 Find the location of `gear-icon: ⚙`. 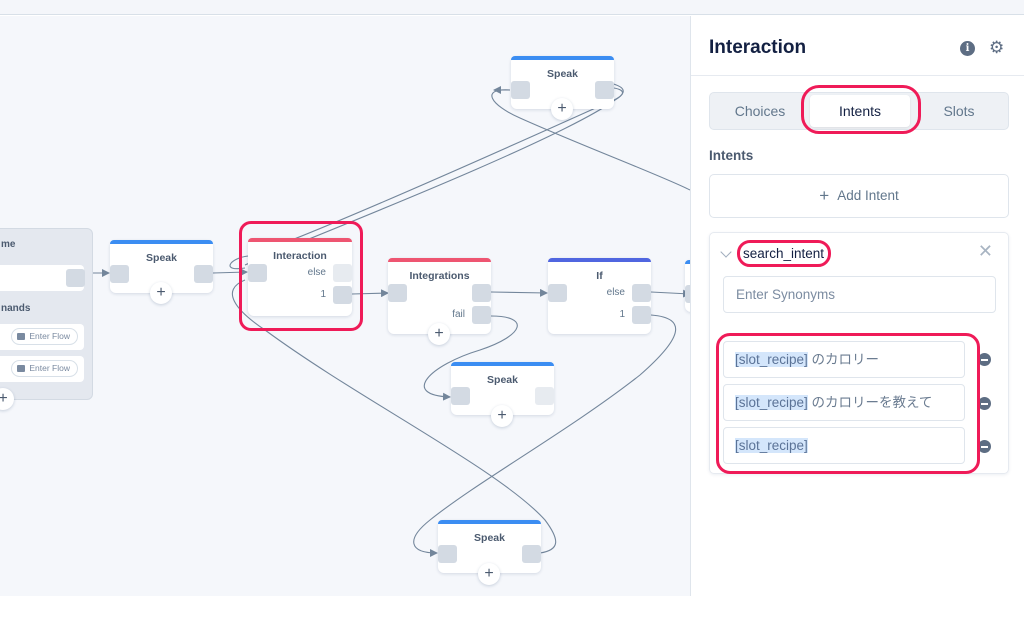

gear-icon: ⚙ is located at coordinates (997, 47).